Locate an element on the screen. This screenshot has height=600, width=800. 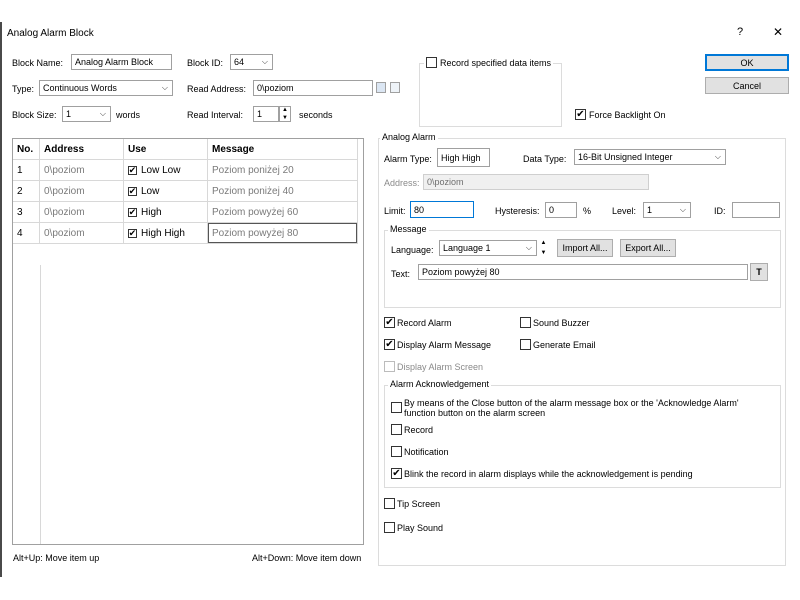
row-message: Poziom poniżej 20 is located at coordinates (283, 170).